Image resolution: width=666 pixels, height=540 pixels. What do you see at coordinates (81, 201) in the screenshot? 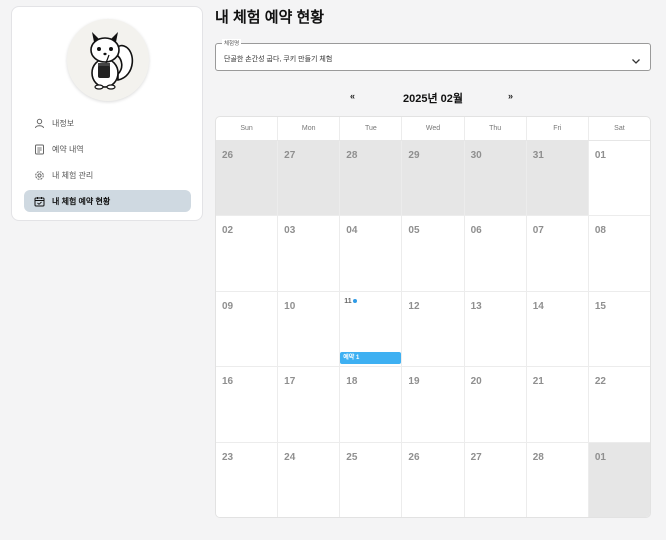
I see `sidebar-item-label: 내 체험 예약 현황` at bounding box center [81, 201].